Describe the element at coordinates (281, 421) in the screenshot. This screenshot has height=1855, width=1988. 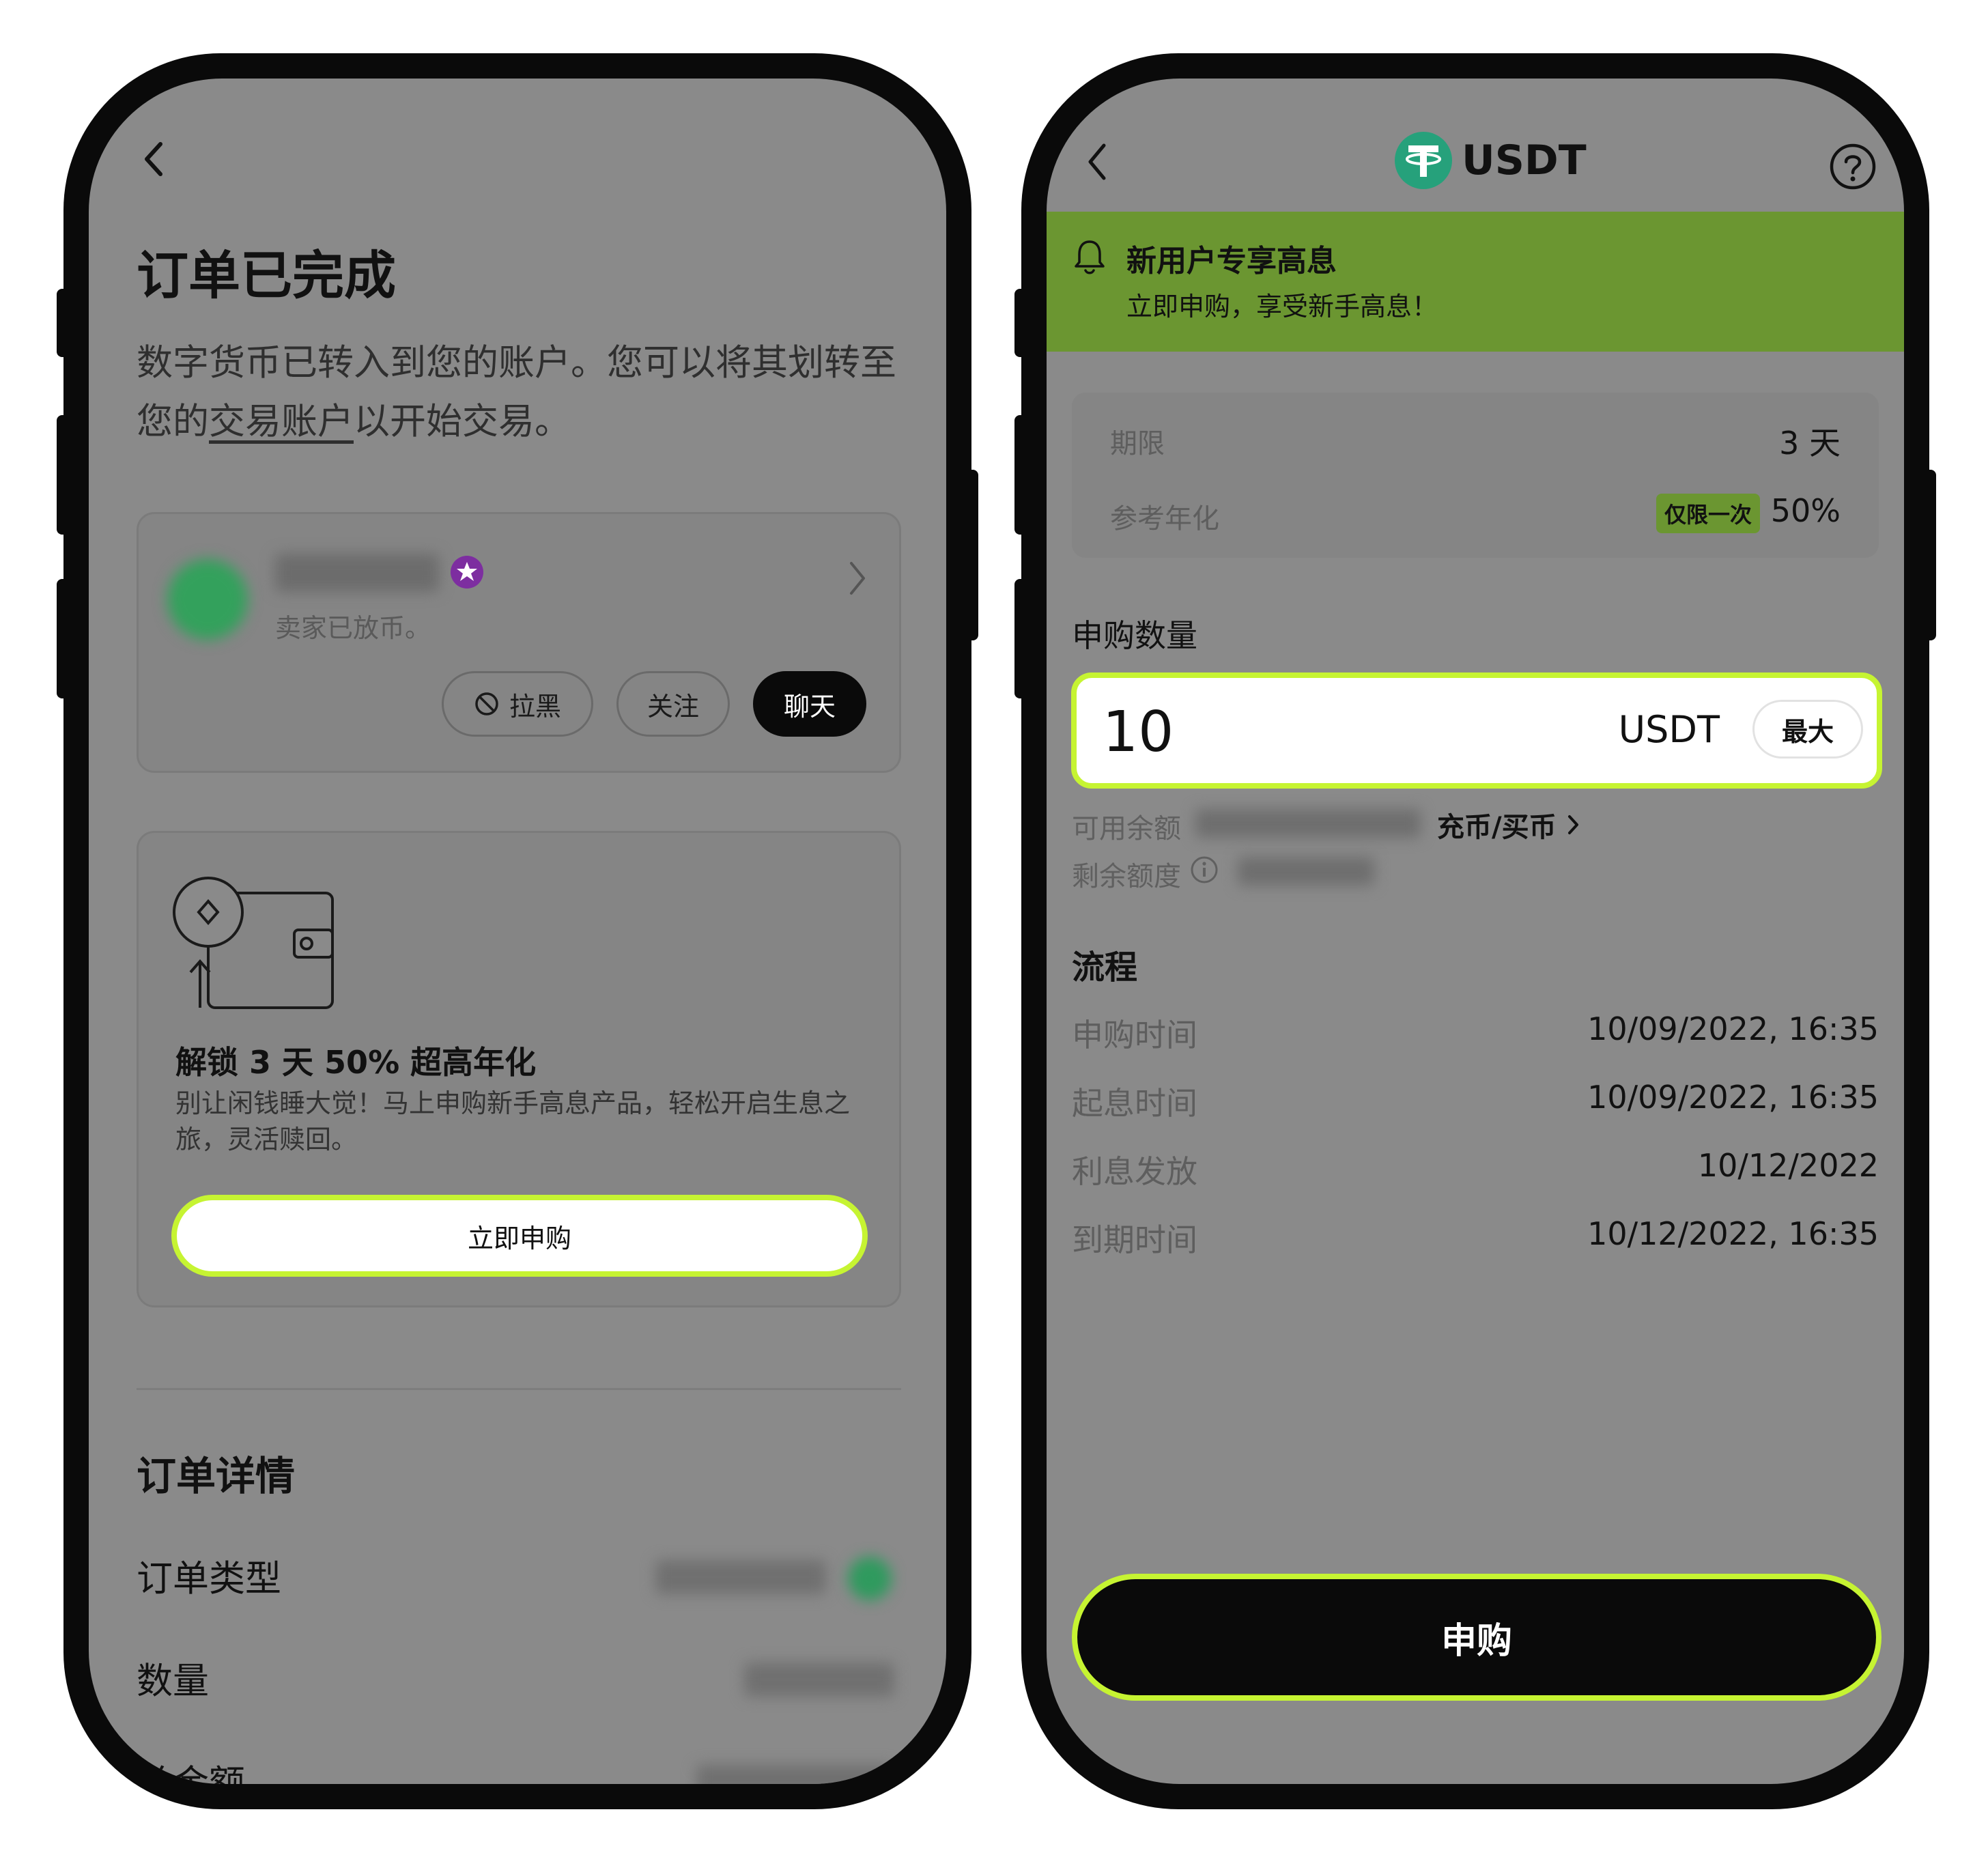
I see `trading-account-link: 交易账户` at that location.